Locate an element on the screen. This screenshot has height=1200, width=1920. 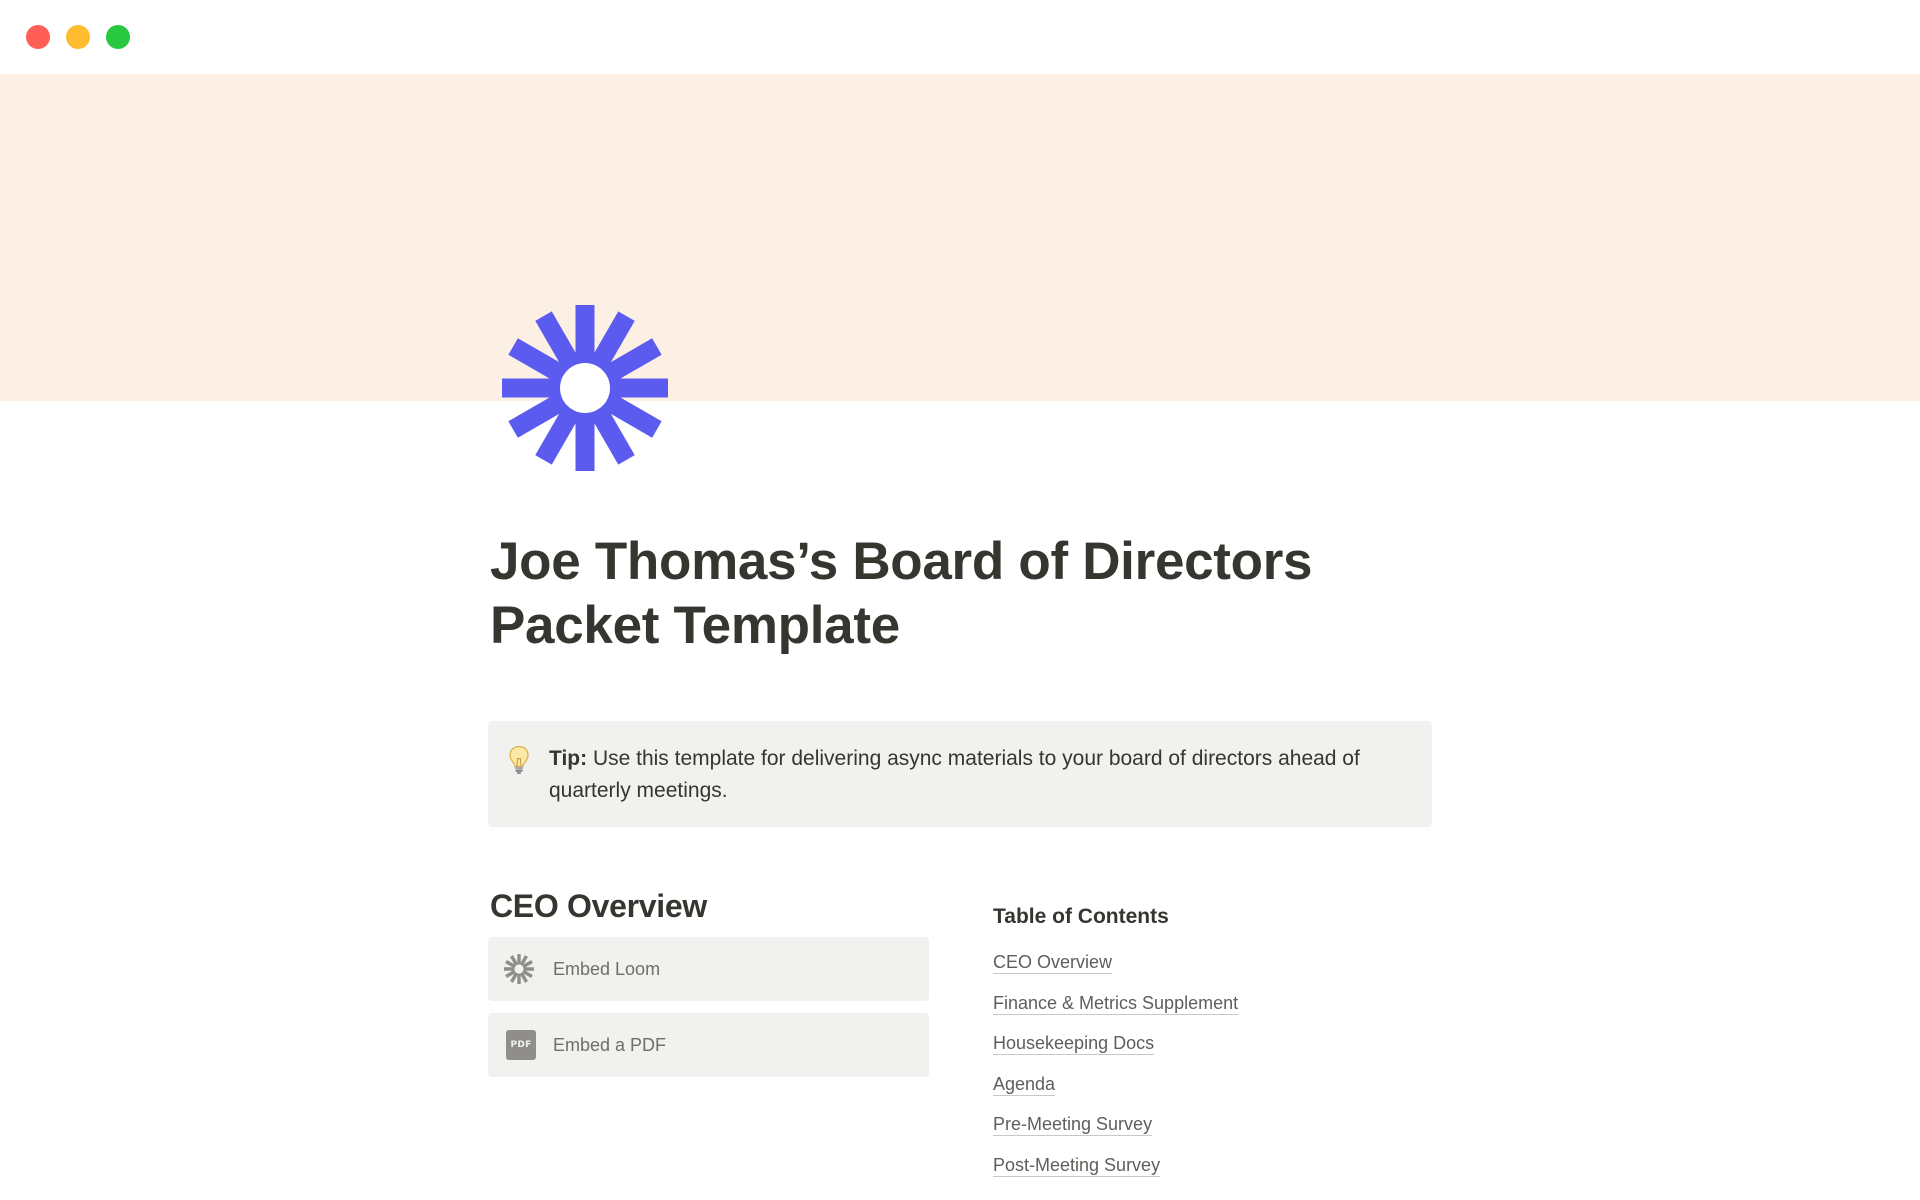
embed-loom-label: Embed Loom is located at coordinates (607, 969).